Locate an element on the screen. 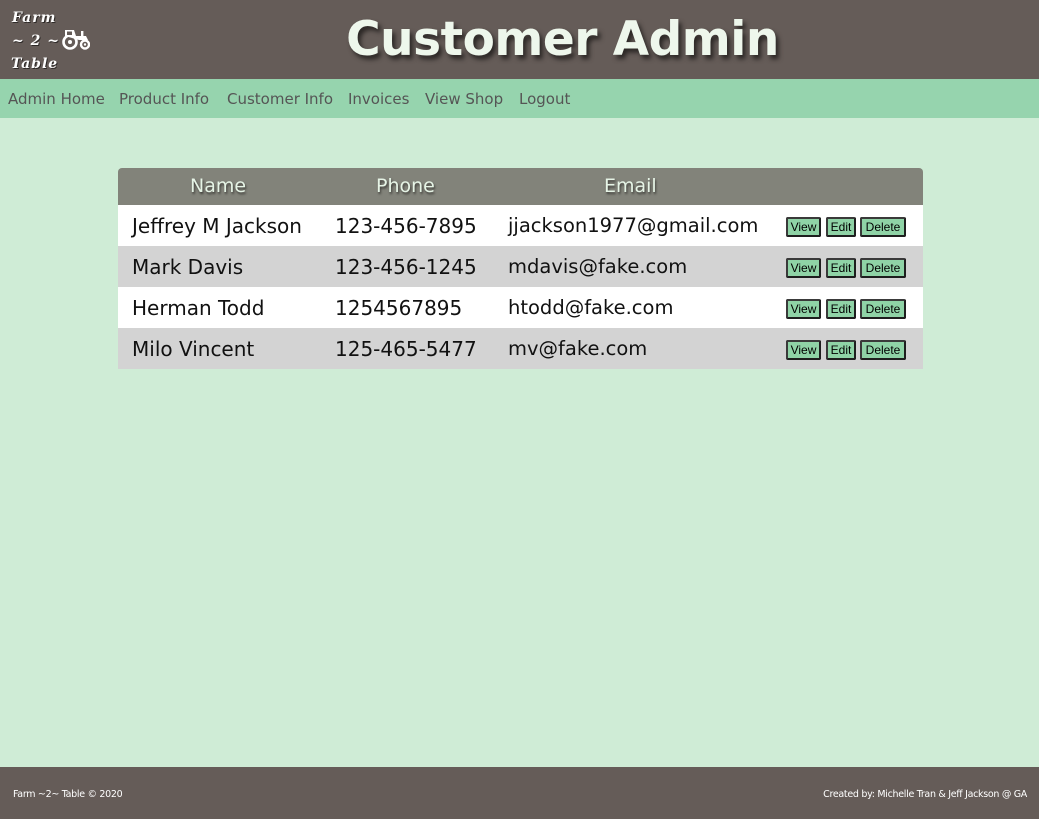  customer-phone: 123-456-7895 is located at coordinates (406, 226).